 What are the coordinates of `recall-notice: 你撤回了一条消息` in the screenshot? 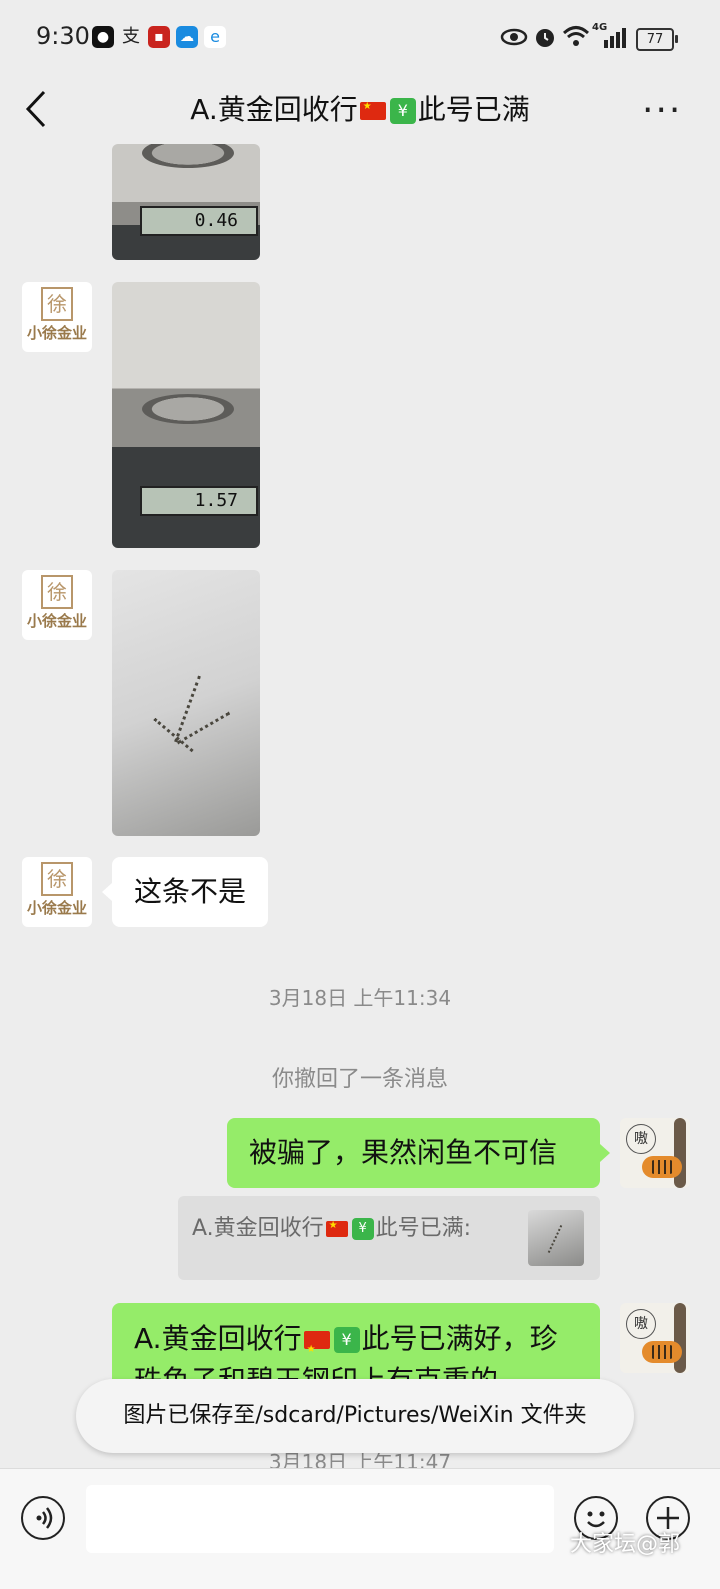 It's located at (359, 1079).